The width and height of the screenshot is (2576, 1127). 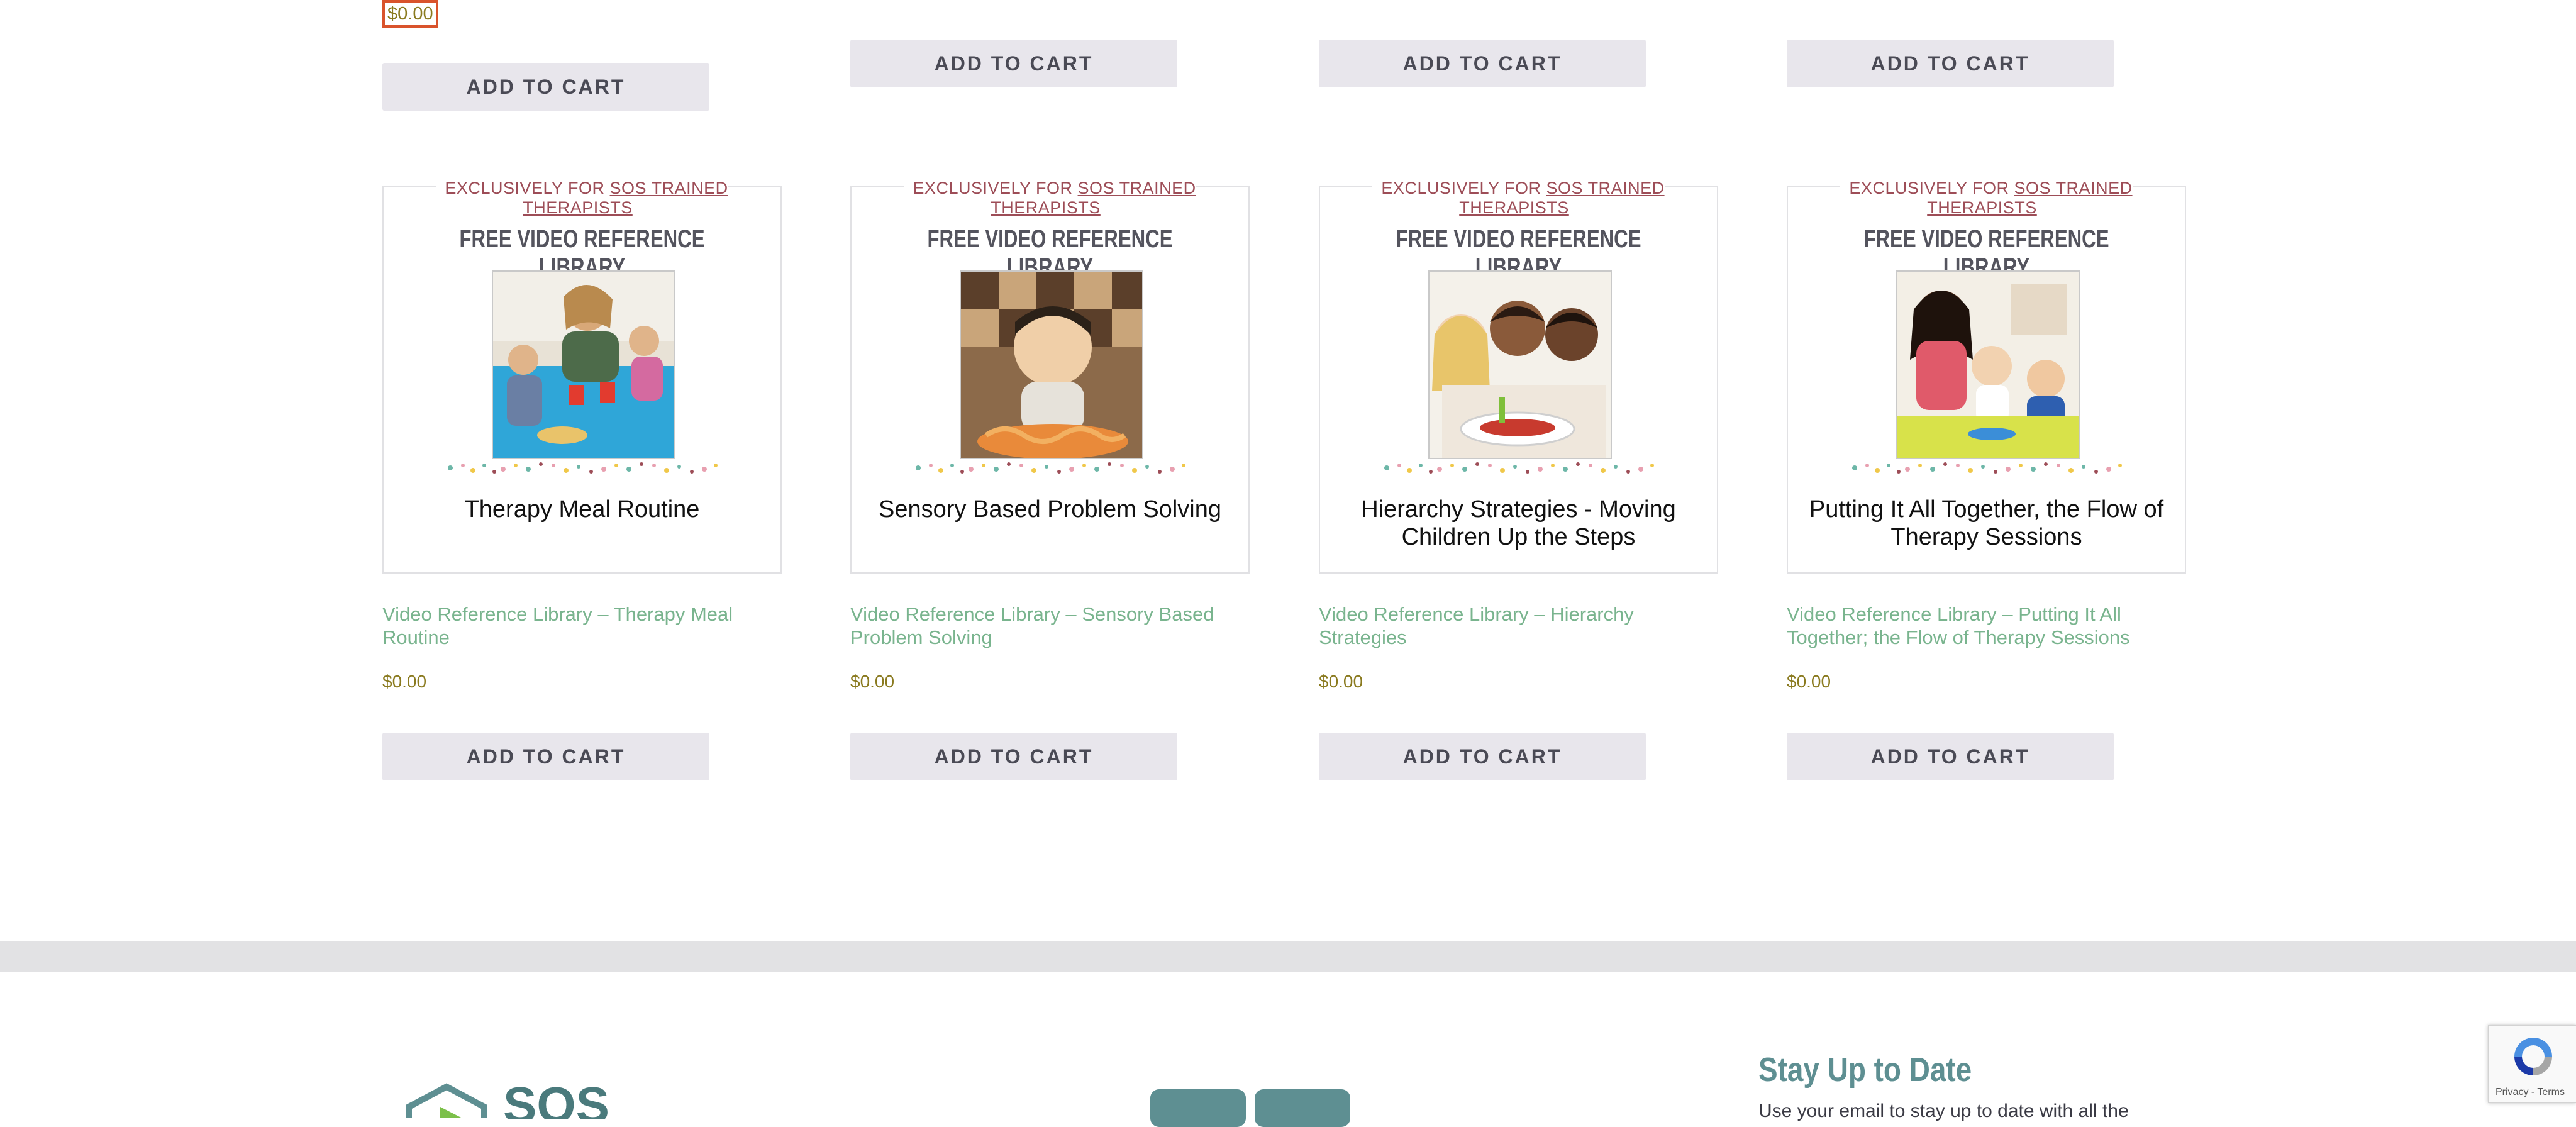 I want to click on svg-text: SOS, so click(x=556, y=1100).